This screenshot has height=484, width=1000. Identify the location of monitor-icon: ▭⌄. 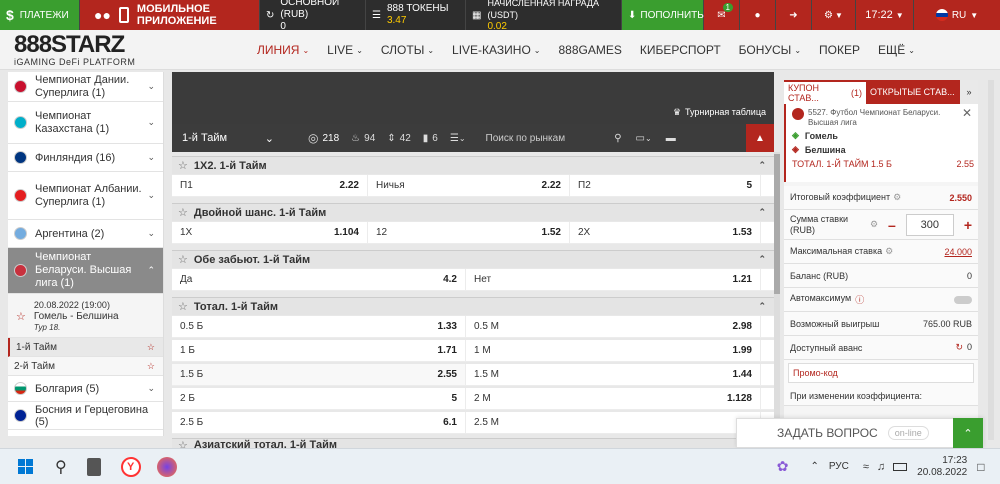
(644, 138).